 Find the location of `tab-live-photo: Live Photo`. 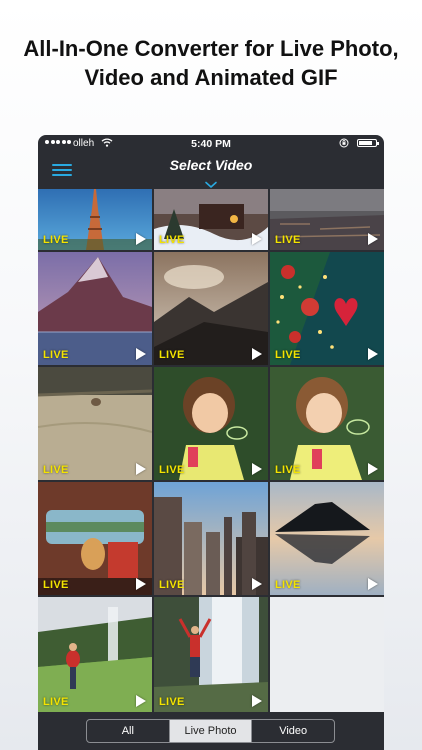

tab-live-photo: Live Photo is located at coordinates (210, 731).